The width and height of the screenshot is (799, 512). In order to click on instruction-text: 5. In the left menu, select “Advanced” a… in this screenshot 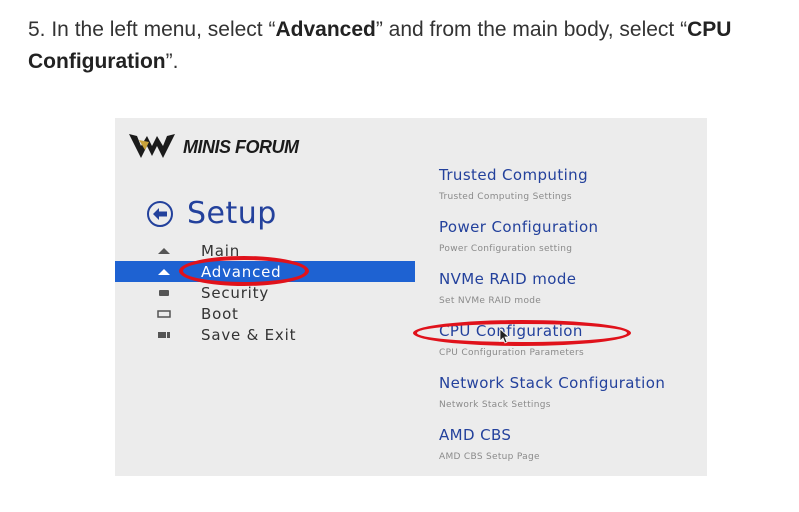, I will do `click(408, 46)`.